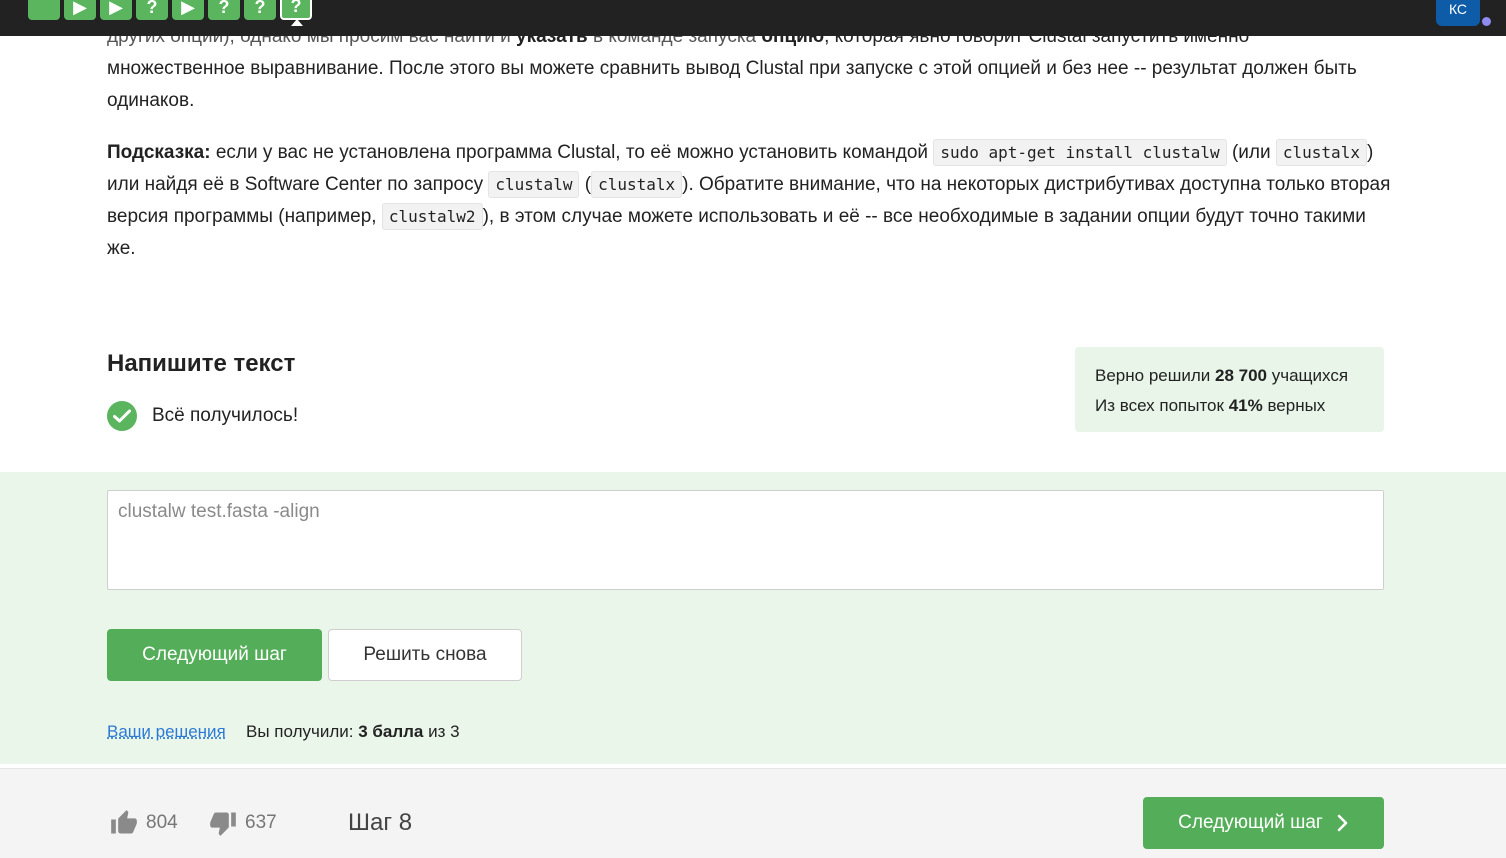 Image resolution: width=1506 pixels, height=858 pixels. I want to click on score-value: 3 балла, so click(391, 731).